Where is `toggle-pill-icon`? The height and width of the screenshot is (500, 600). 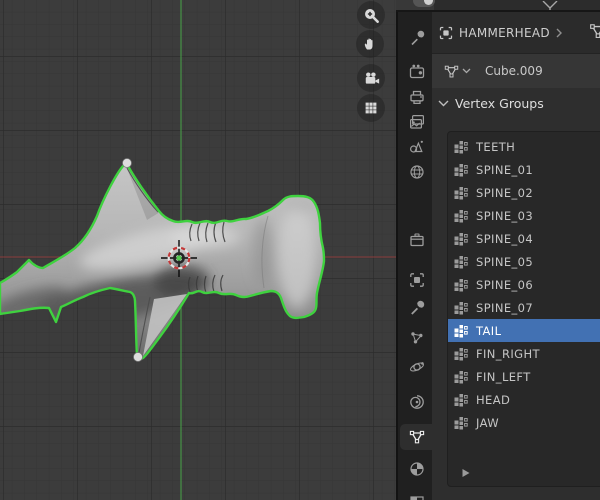 toggle-pill-icon is located at coordinates (424, 3).